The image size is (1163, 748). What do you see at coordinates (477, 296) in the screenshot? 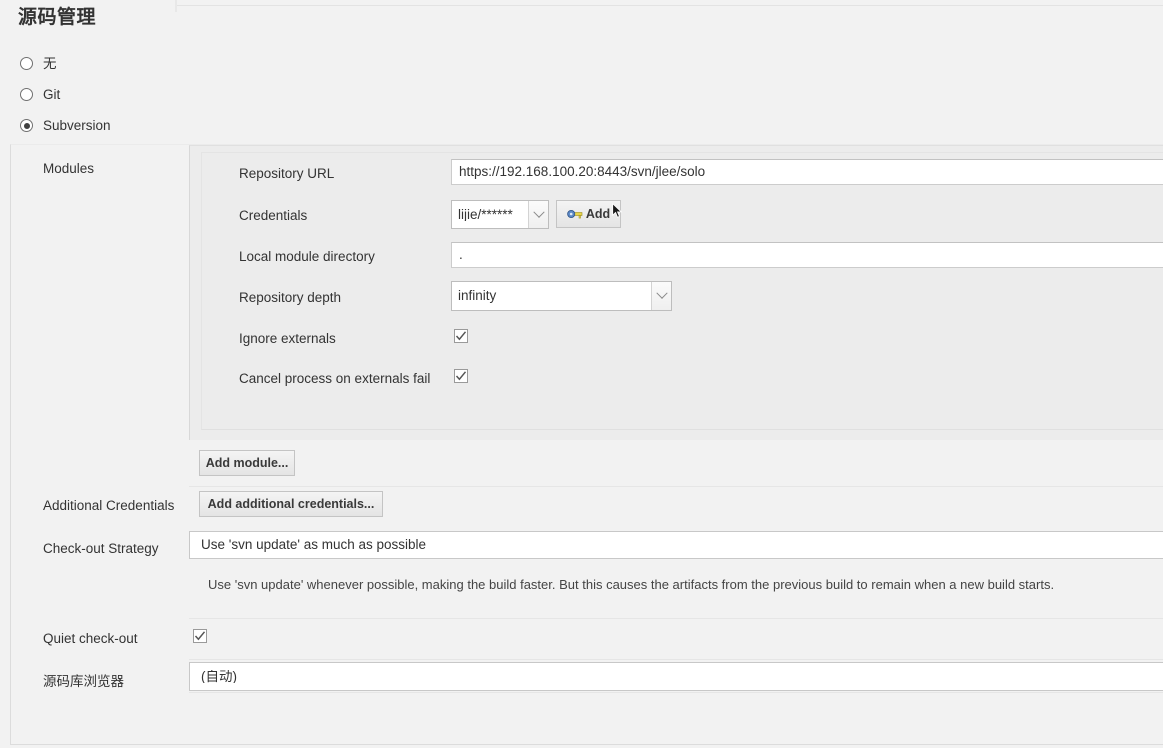
I see `repository-depth-value: infinity` at bounding box center [477, 296].